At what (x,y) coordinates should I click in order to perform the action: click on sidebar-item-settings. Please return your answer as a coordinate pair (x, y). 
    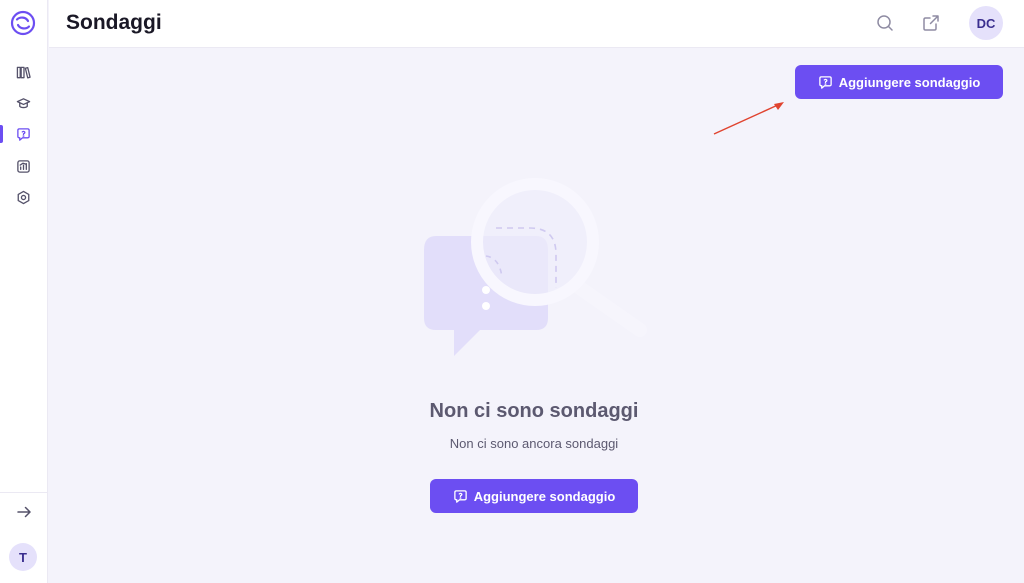
    Looking at the image, I should click on (23, 197).